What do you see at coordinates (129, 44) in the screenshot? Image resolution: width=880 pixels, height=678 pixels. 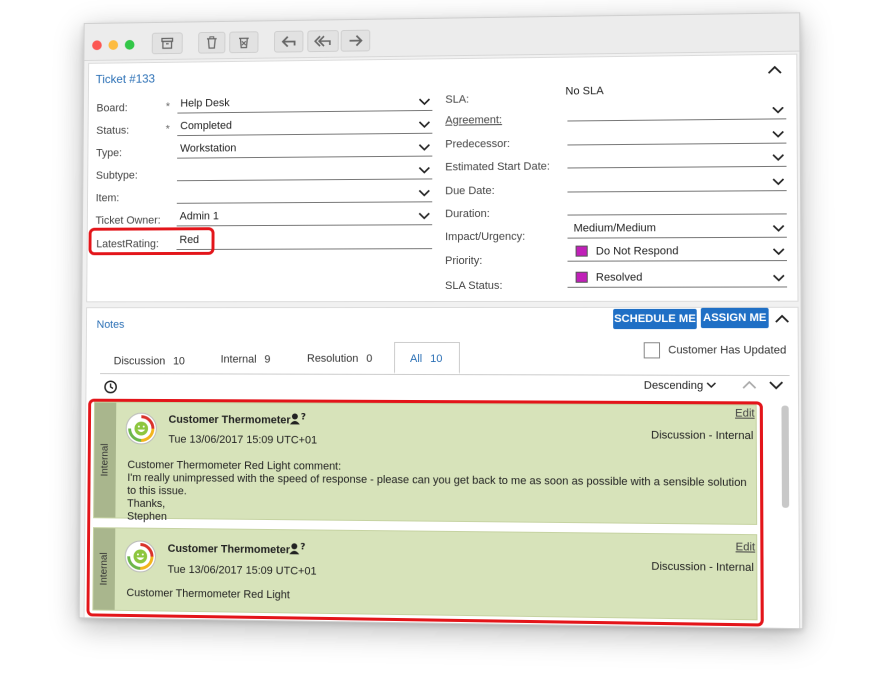 I see `maximize-window-button` at bounding box center [129, 44].